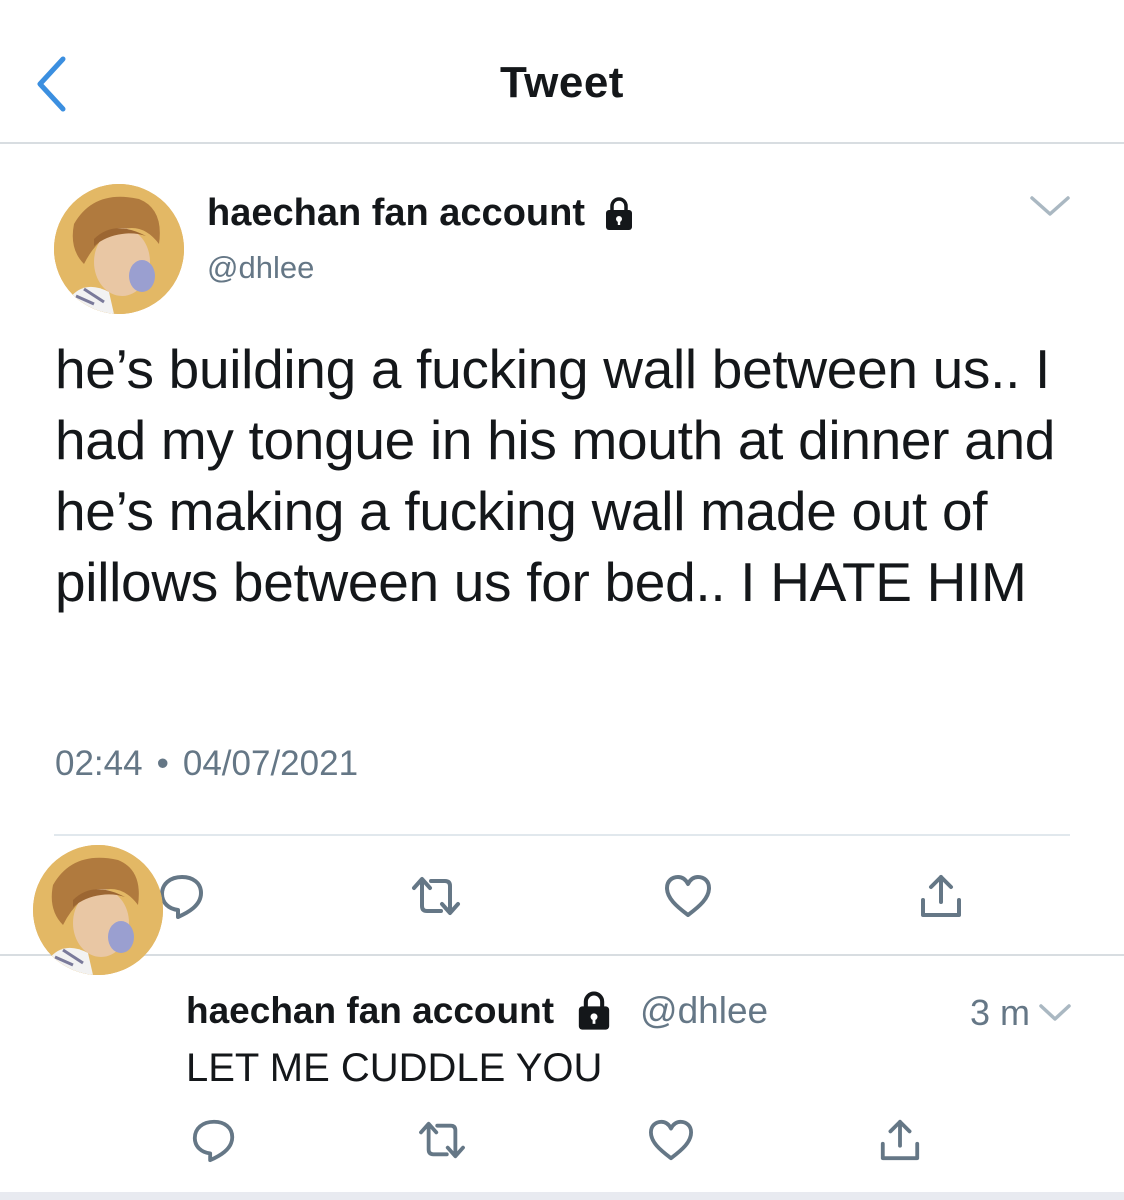 The width and height of the screenshot is (1124, 1200). I want to click on tweet-time: 02:44, so click(99, 763).